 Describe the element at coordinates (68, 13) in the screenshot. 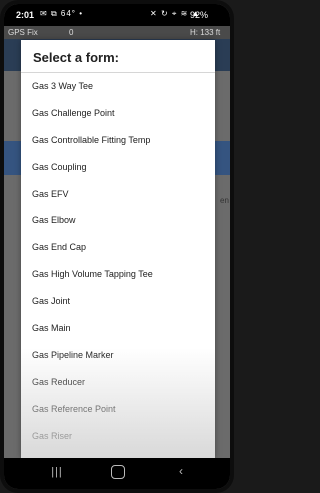

I see `temperature-icon: 64°` at that location.